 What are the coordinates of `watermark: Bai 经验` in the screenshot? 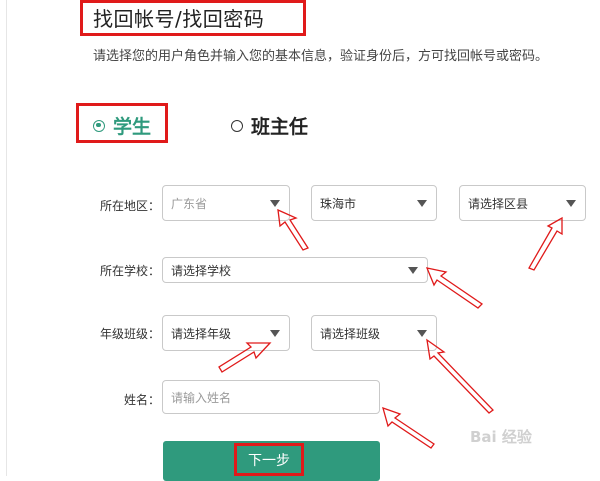 It's located at (501, 437).